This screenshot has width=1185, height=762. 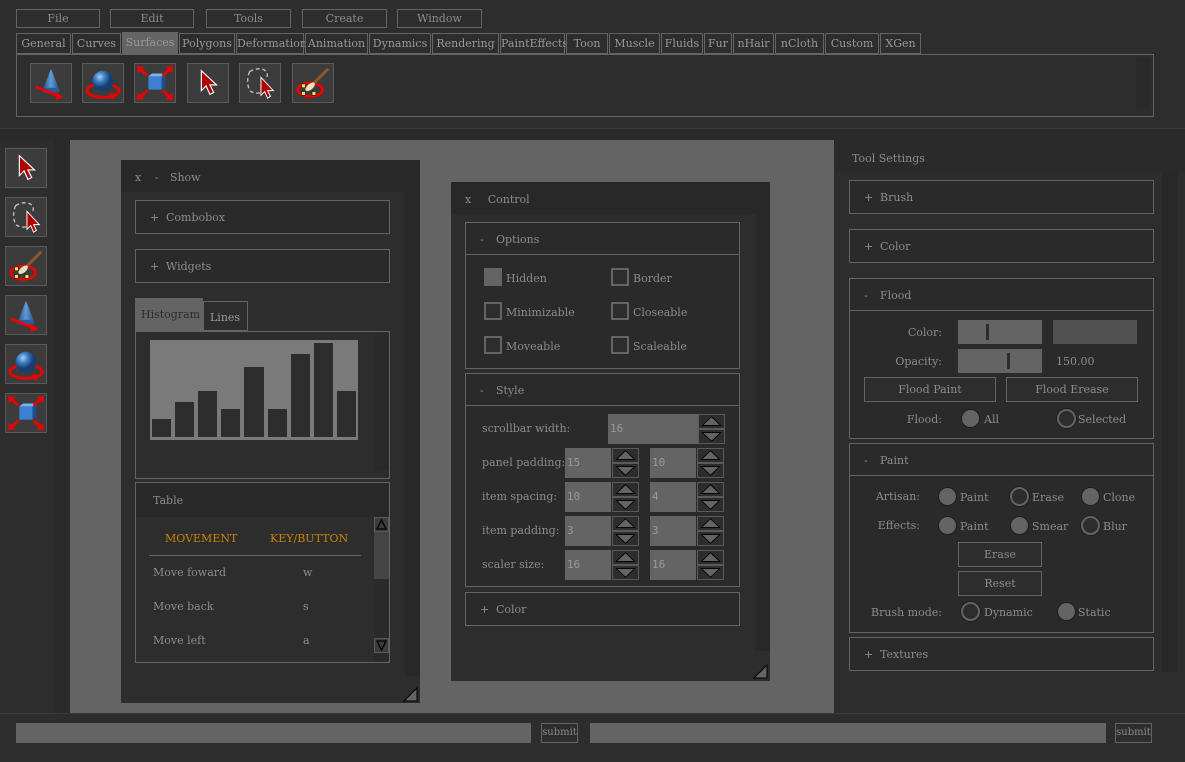 What do you see at coordinates (1090, 525) in the screenshot?
I see `effects-blur-radio` at bounding box center [1090, 525].